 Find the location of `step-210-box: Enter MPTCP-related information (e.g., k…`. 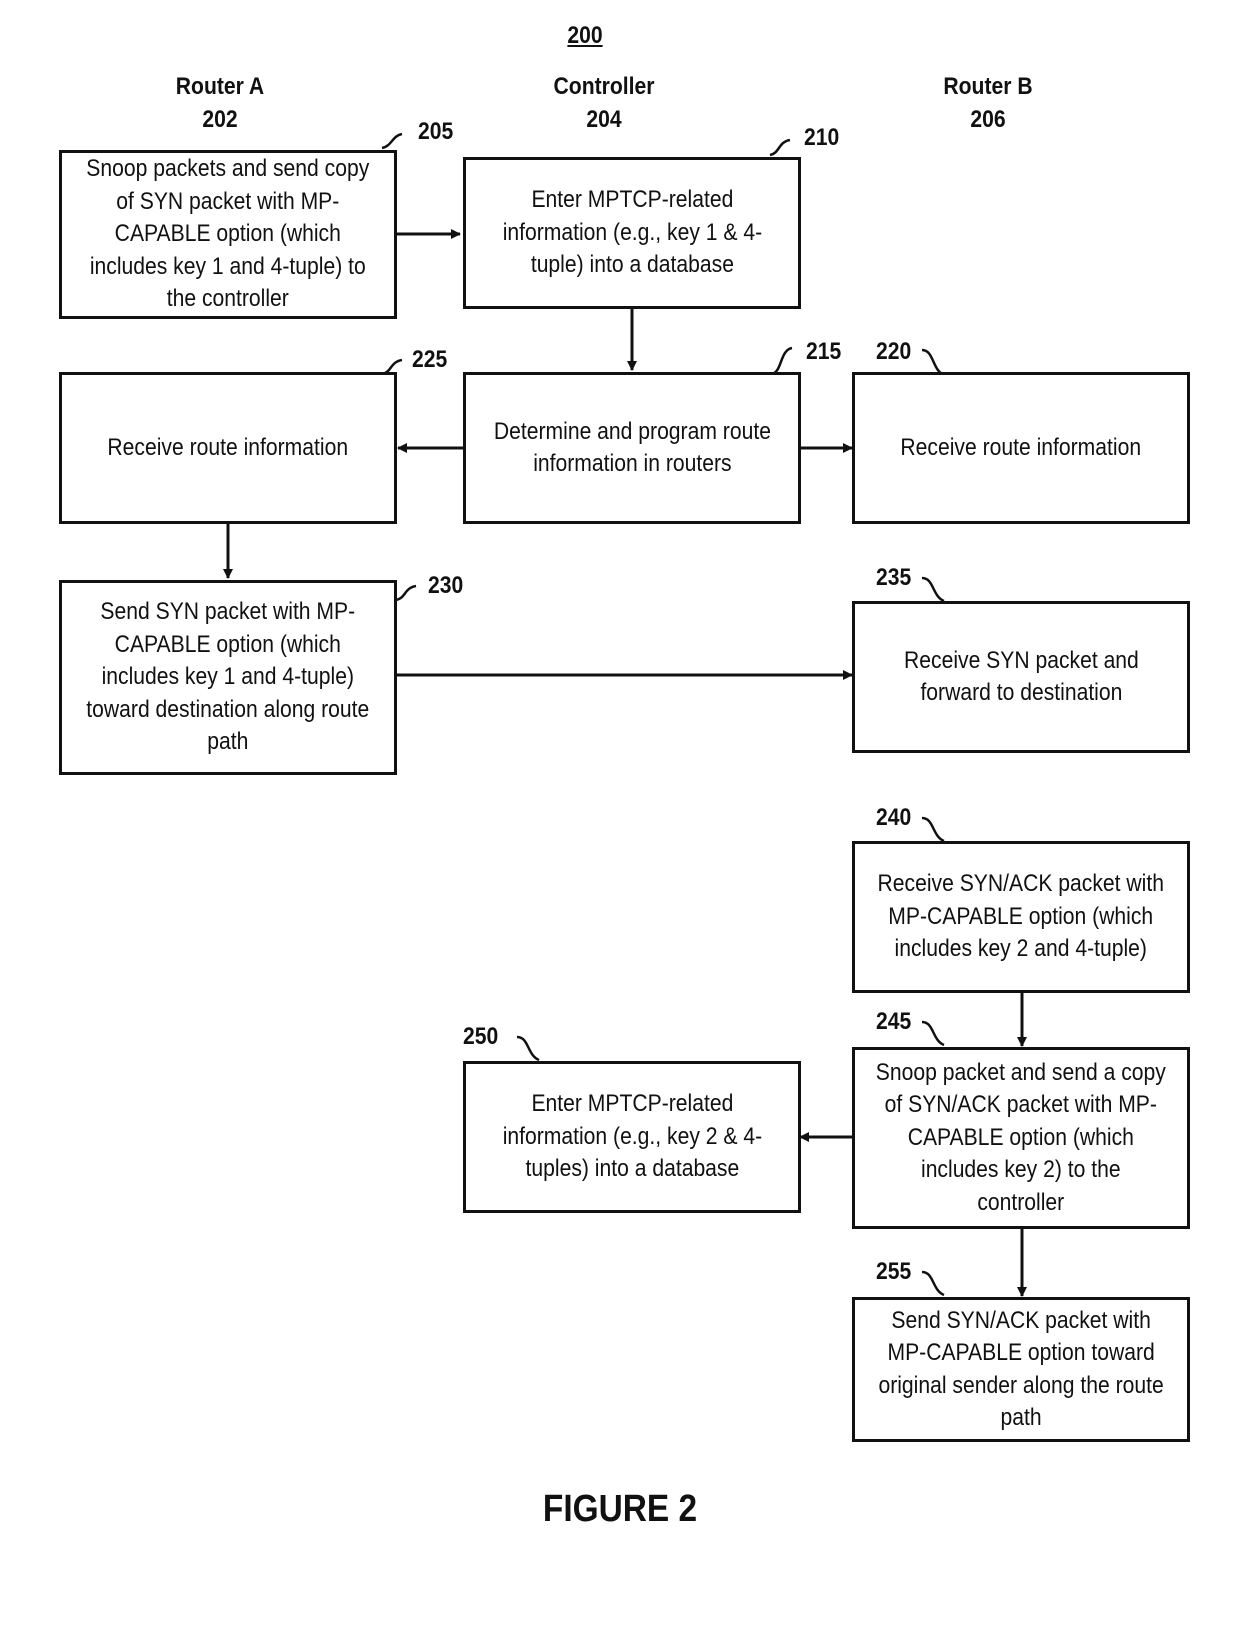

step-210-box: Enter MPTCP-related information (e.g., k… is located at coordinates (632, 233).